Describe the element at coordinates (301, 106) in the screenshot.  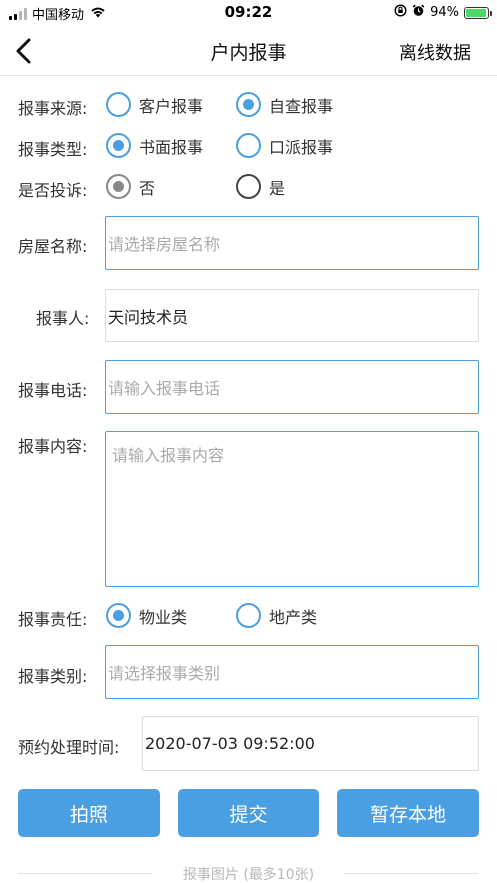
I see `radio-label: 自查报事` at that location.